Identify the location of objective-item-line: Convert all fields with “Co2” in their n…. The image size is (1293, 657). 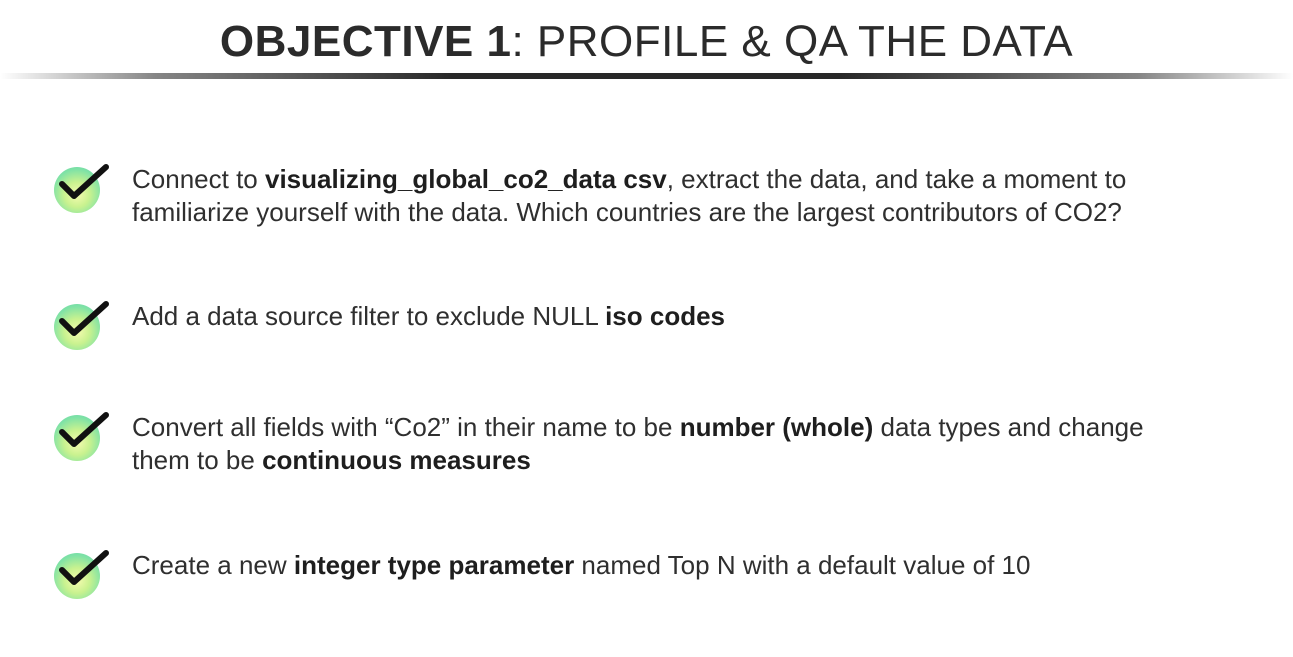
(638, 427).